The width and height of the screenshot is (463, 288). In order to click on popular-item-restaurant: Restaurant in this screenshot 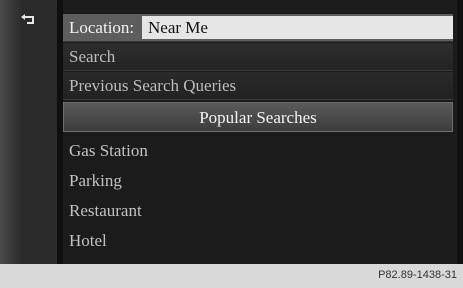, I will do `click(258, 211)`.